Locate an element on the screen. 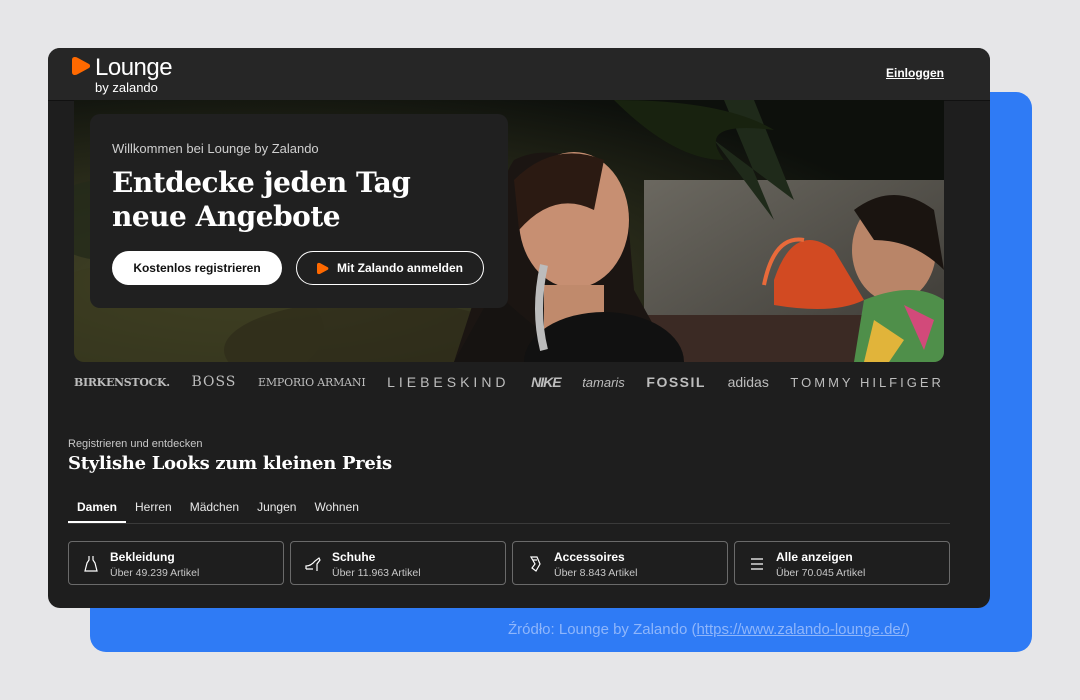  section-title: Stylishe Looks zum kleinen Preis is located at coordinates (230, 463).